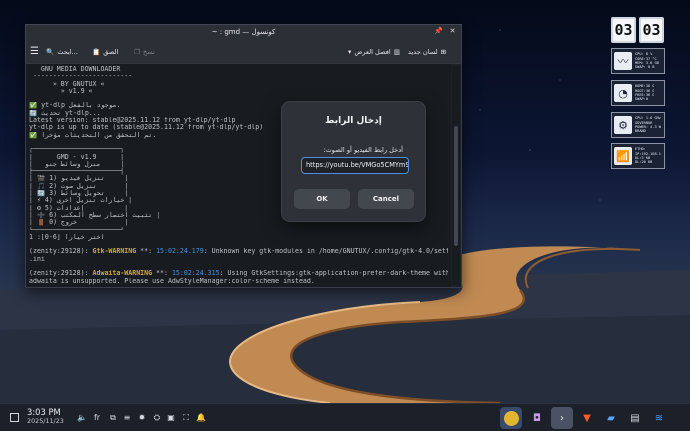 This screenshot has width=690, height=431. I want to click on disk-monitor-text: HOME:36 G ROOT:36 G FREE:36 G SWAP:0, so click(645, 93).